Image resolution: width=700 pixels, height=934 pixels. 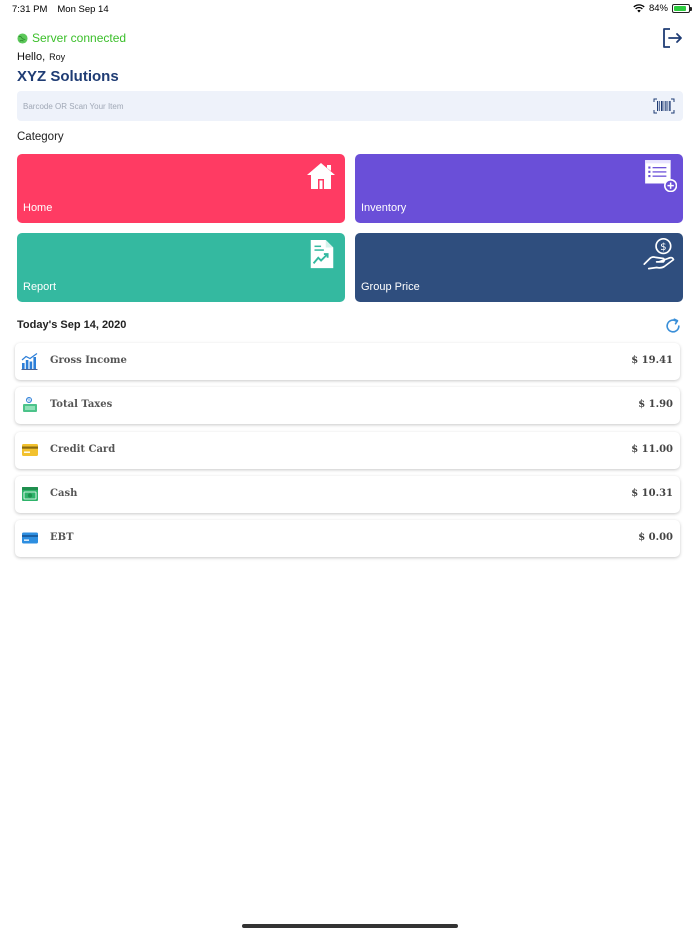 I want to click on greeting: Hello, Roy, so click(x=41, y=57).